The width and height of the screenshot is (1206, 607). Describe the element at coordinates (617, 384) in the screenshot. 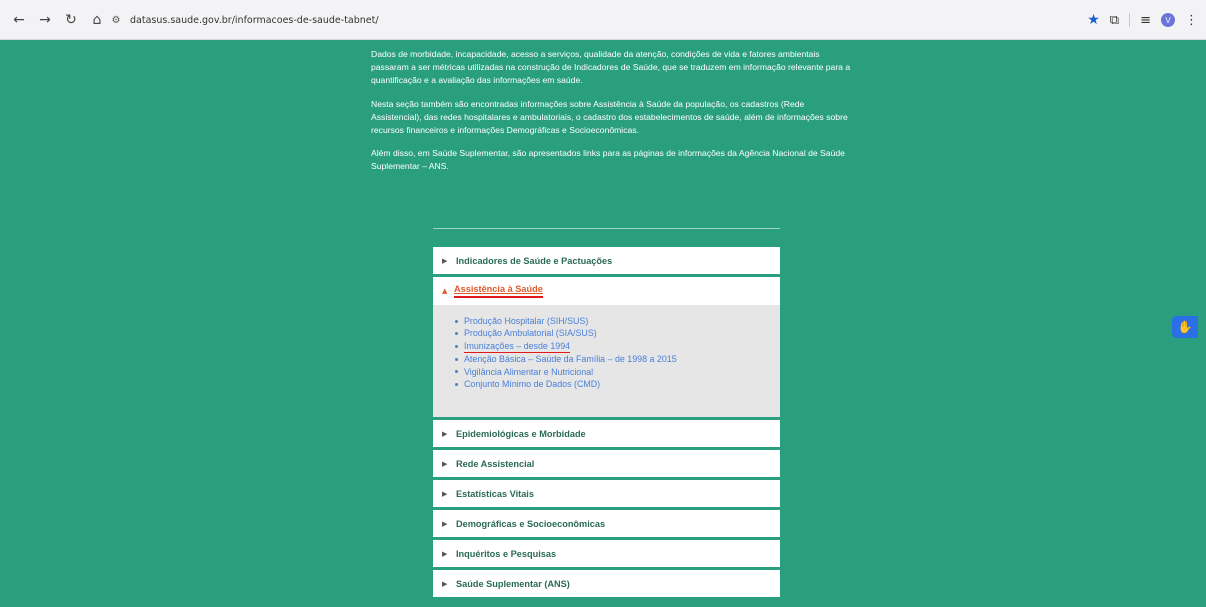

I see `link-conjunto-minimo: Conjunto Mínimo de Dados (CMD)` at that location.